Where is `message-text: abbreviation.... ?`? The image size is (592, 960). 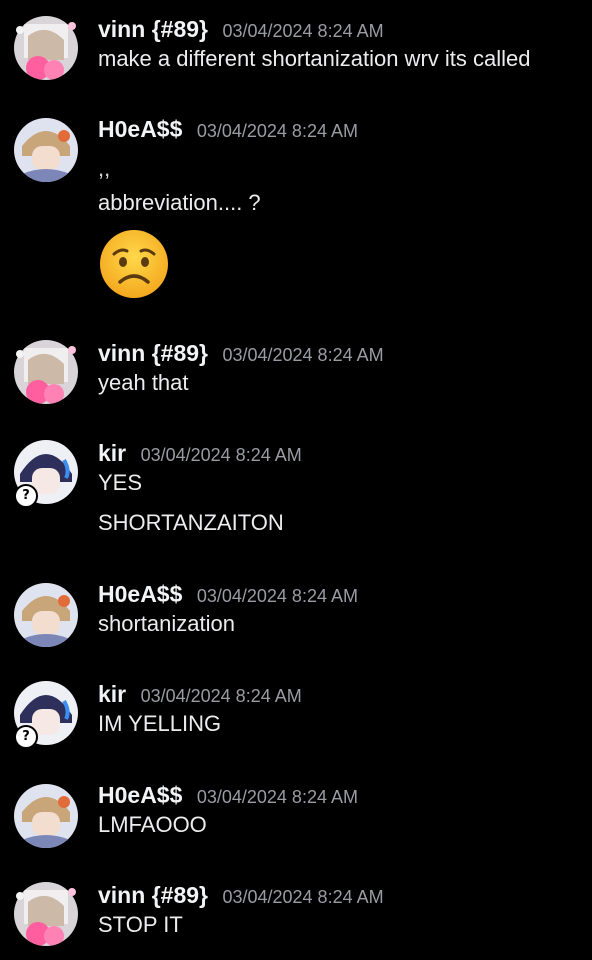 message-text: abbreviation.... ? is located at coordinates (179, 202).